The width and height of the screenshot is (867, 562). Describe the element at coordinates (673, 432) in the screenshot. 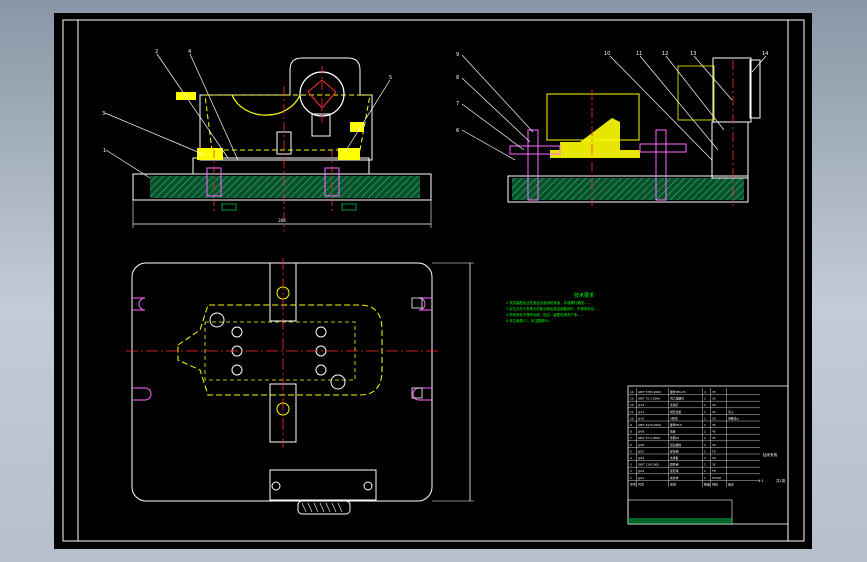

I see `bom-cell: 压板` at that location.